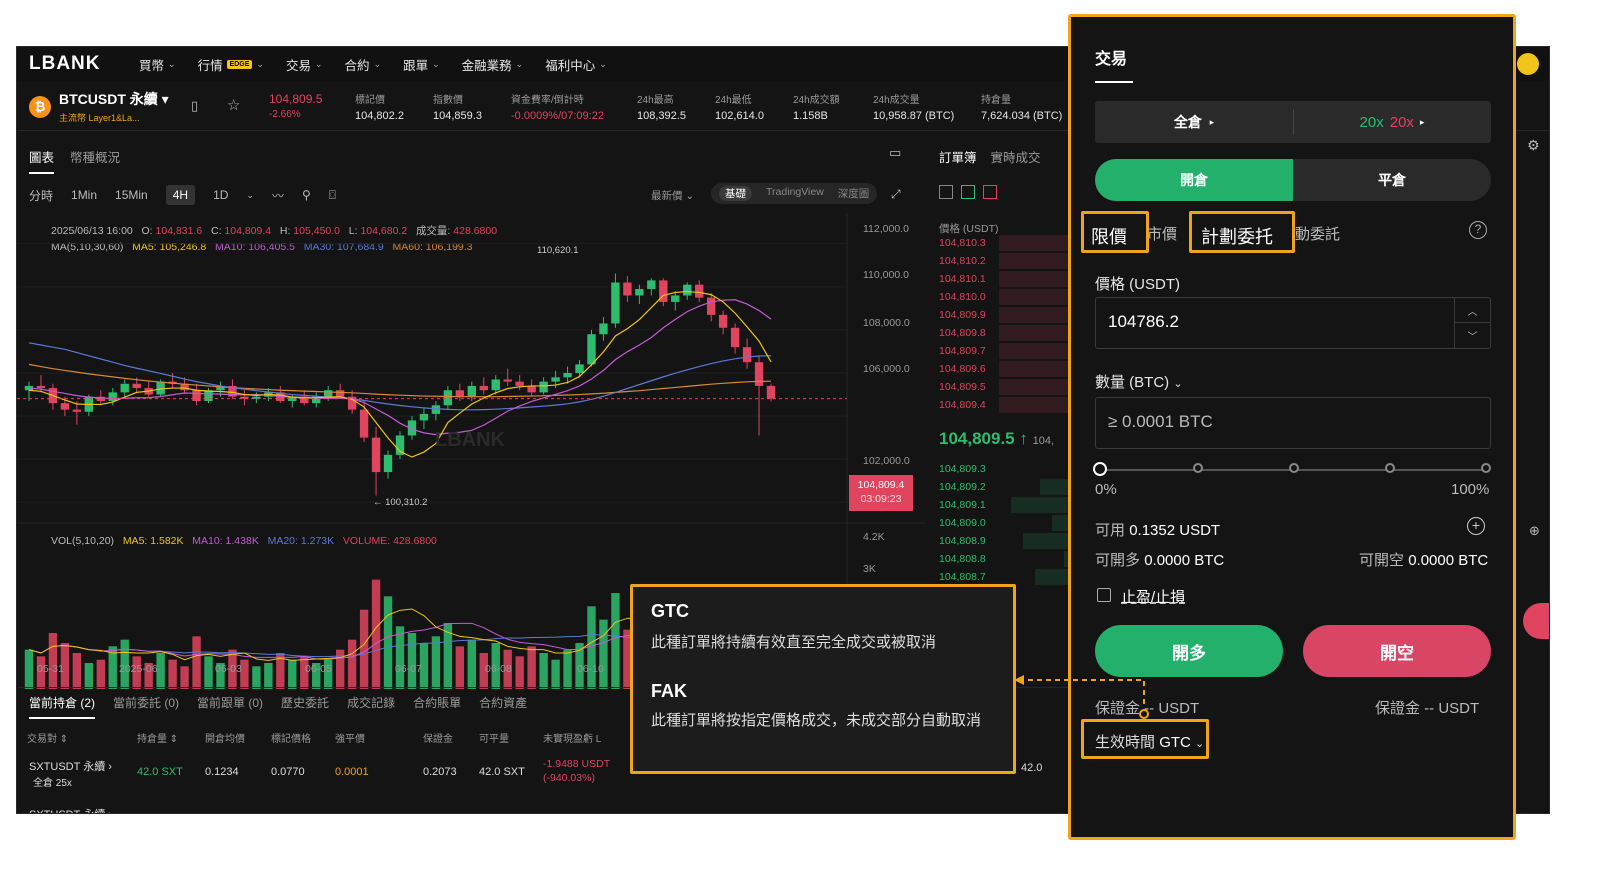 The height and width of the screenshot is (877, 1600). Describe the element at coordinates (503, 706) in the screenshot. I see `tab-assets: 合約資產` at that location.